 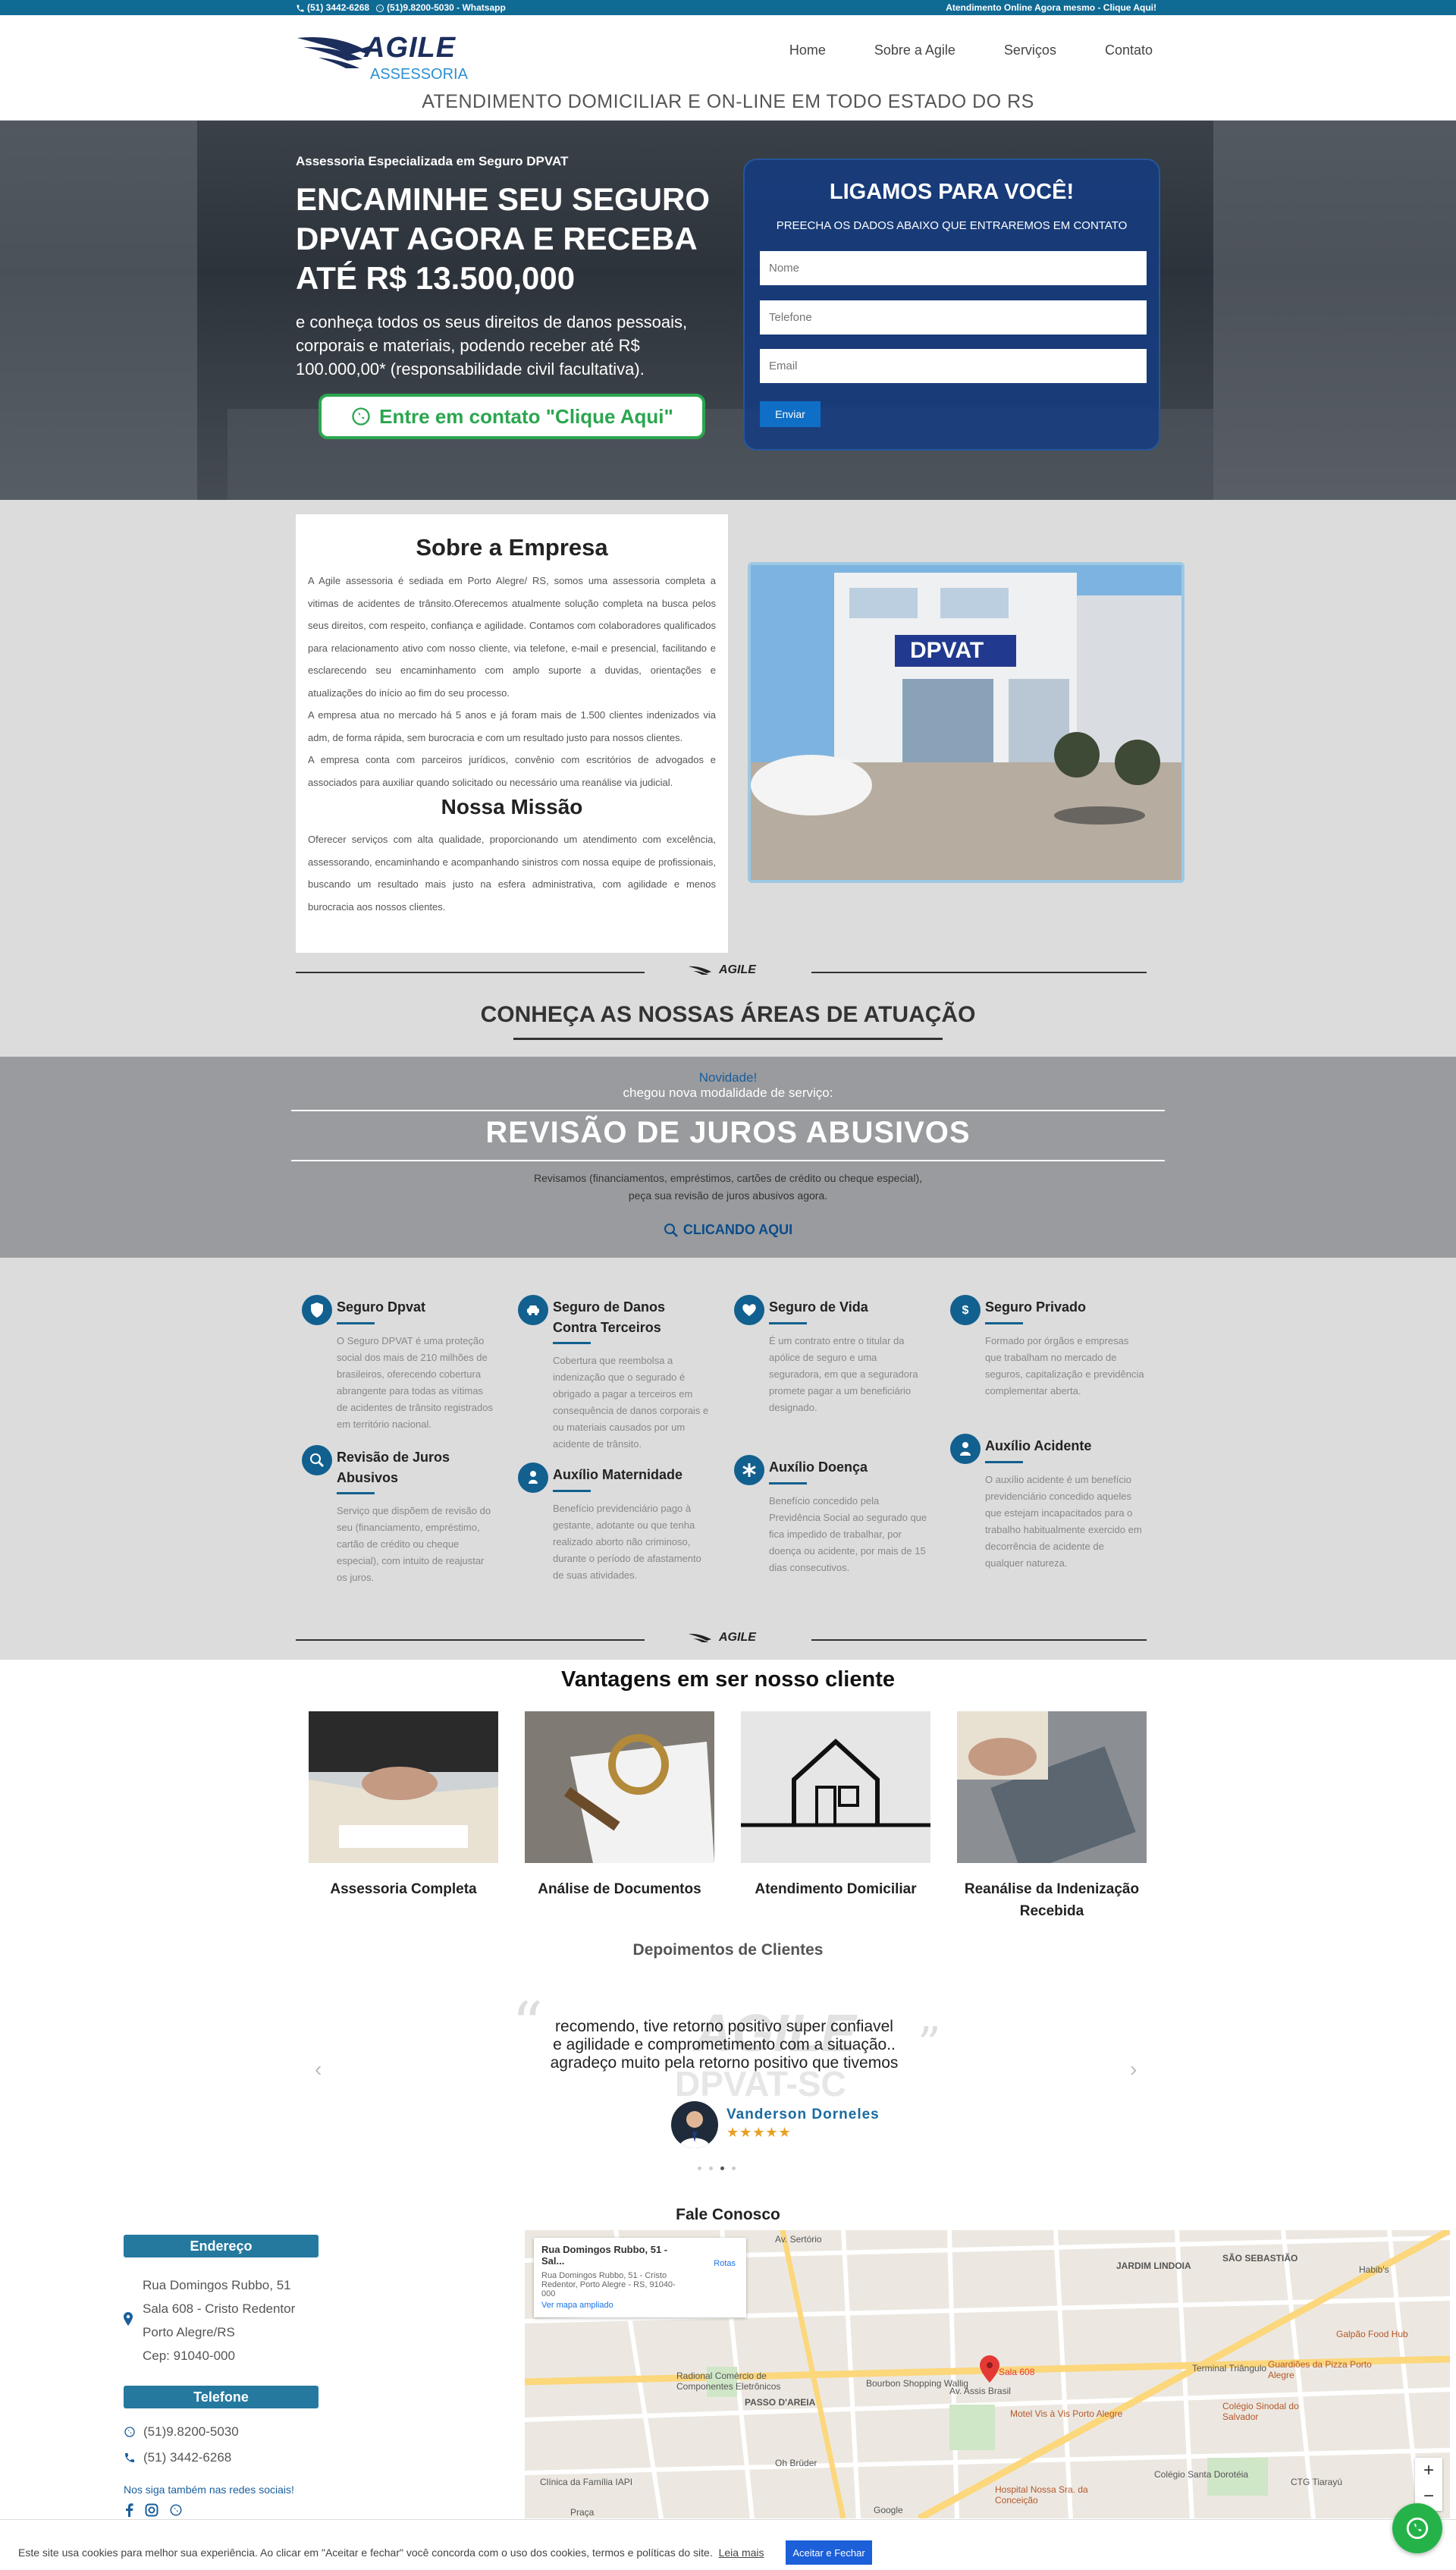 I want to click on logo-subtext: ASSESSORIA, so click(x=419, y=74).